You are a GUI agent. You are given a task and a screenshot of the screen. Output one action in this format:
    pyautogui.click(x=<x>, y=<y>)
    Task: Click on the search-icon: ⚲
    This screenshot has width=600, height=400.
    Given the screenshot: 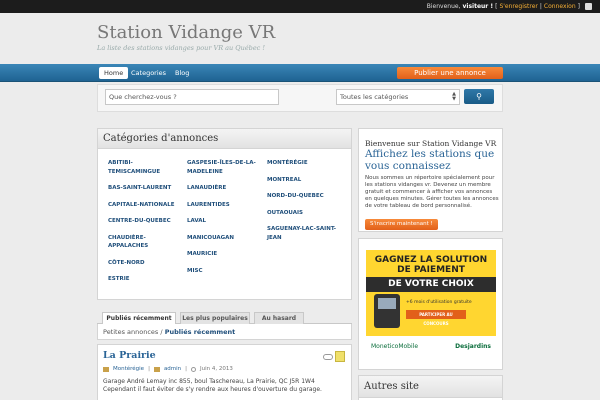 What is the action you would take?
    pyautogui.click(x=479, y=96)
    